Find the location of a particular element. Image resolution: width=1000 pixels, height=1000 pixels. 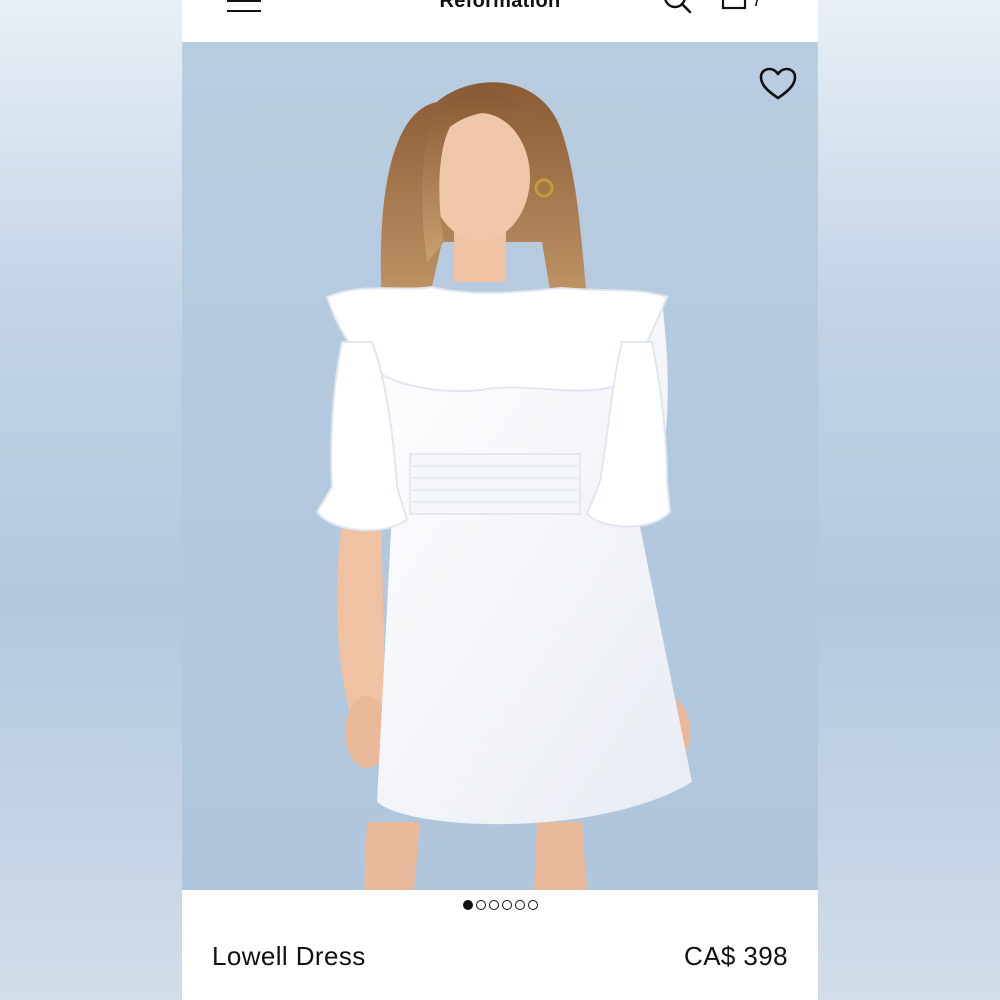

product-price: CA$ 398 is located at coordinates (736, 956).